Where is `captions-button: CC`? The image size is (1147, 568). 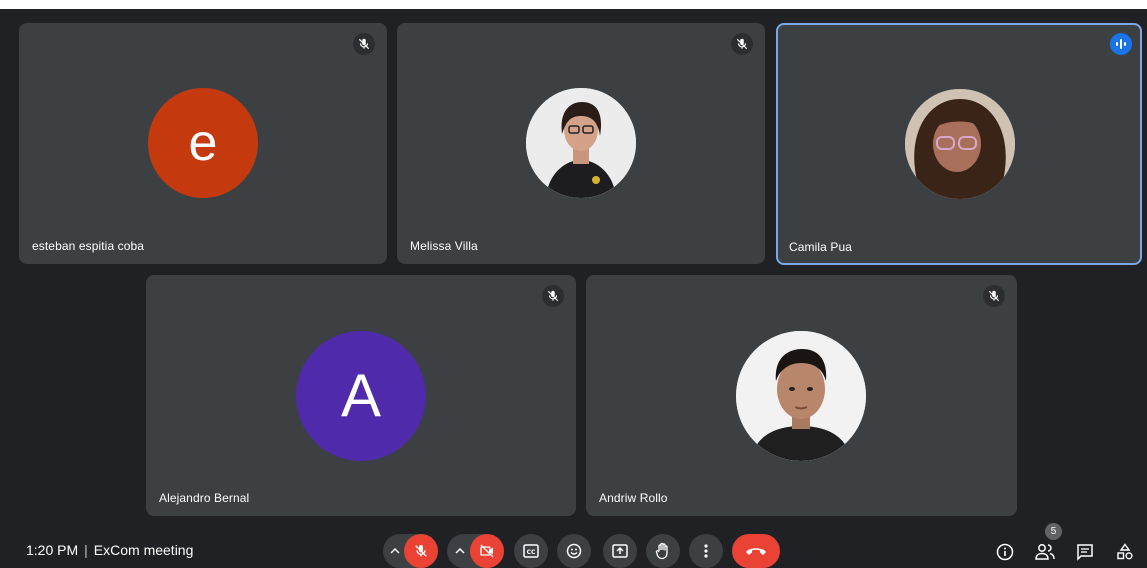 captions-button: CC is located at coordinates (531, 551).